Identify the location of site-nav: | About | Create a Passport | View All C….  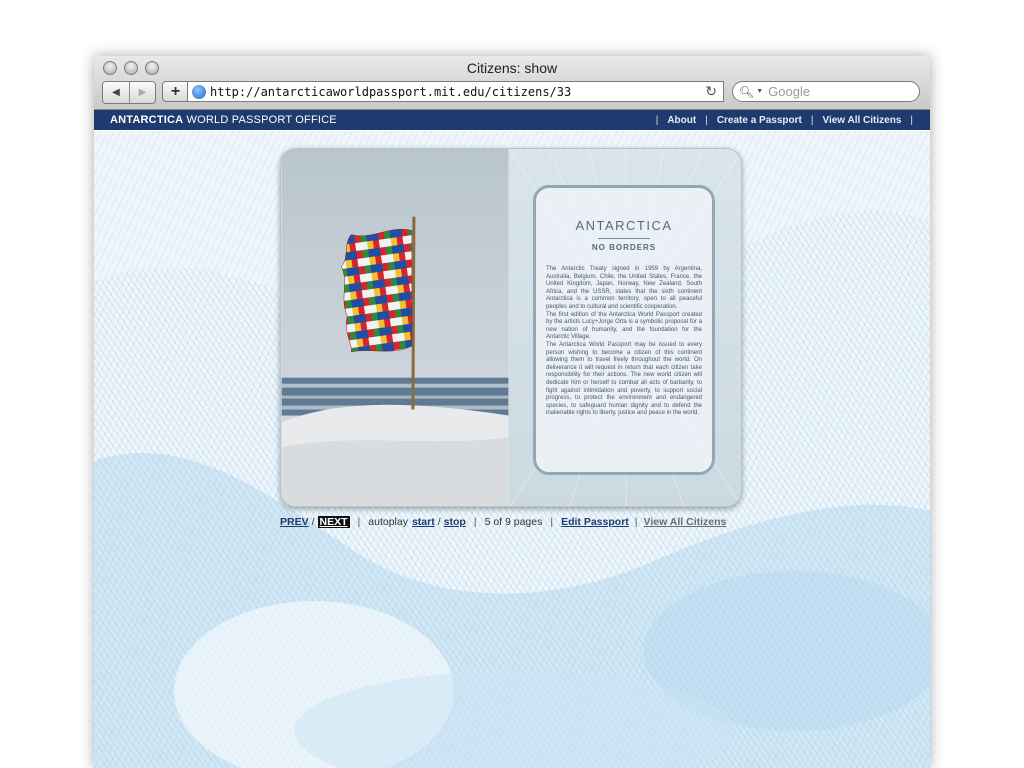
(784, 120).